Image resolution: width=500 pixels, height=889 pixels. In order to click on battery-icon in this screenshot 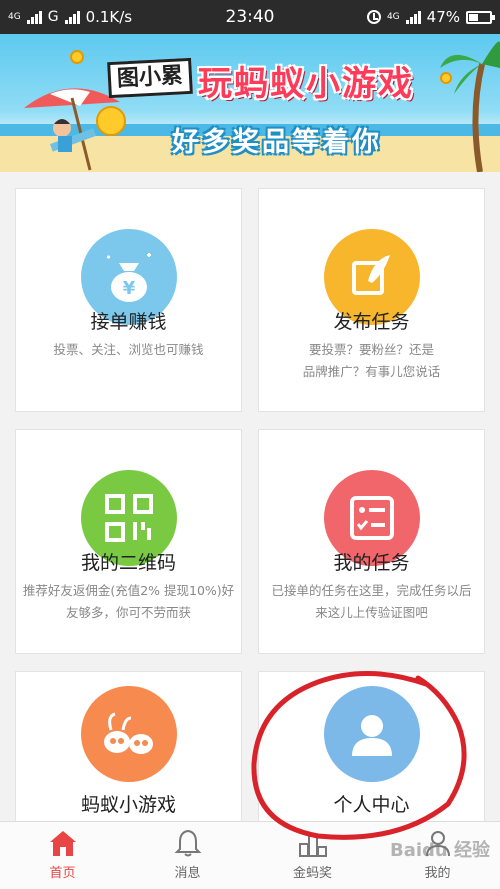, I will do `click(480, 17)`.